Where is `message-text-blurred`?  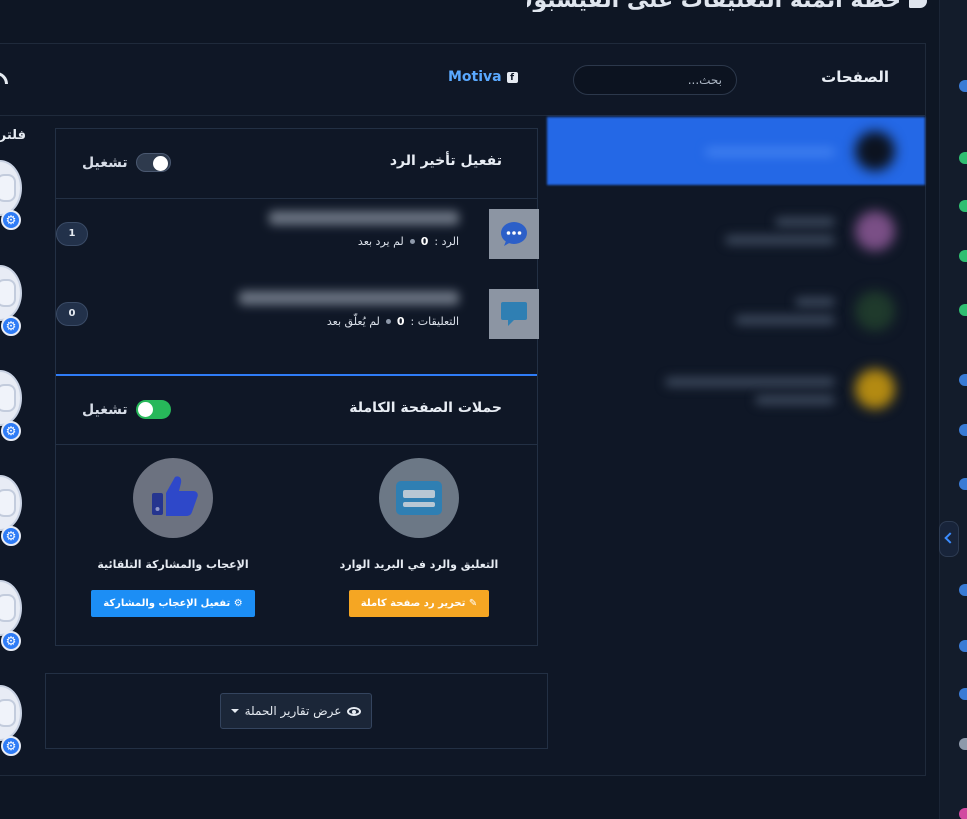 message-text-blurred is located at coordinates (364, 218).